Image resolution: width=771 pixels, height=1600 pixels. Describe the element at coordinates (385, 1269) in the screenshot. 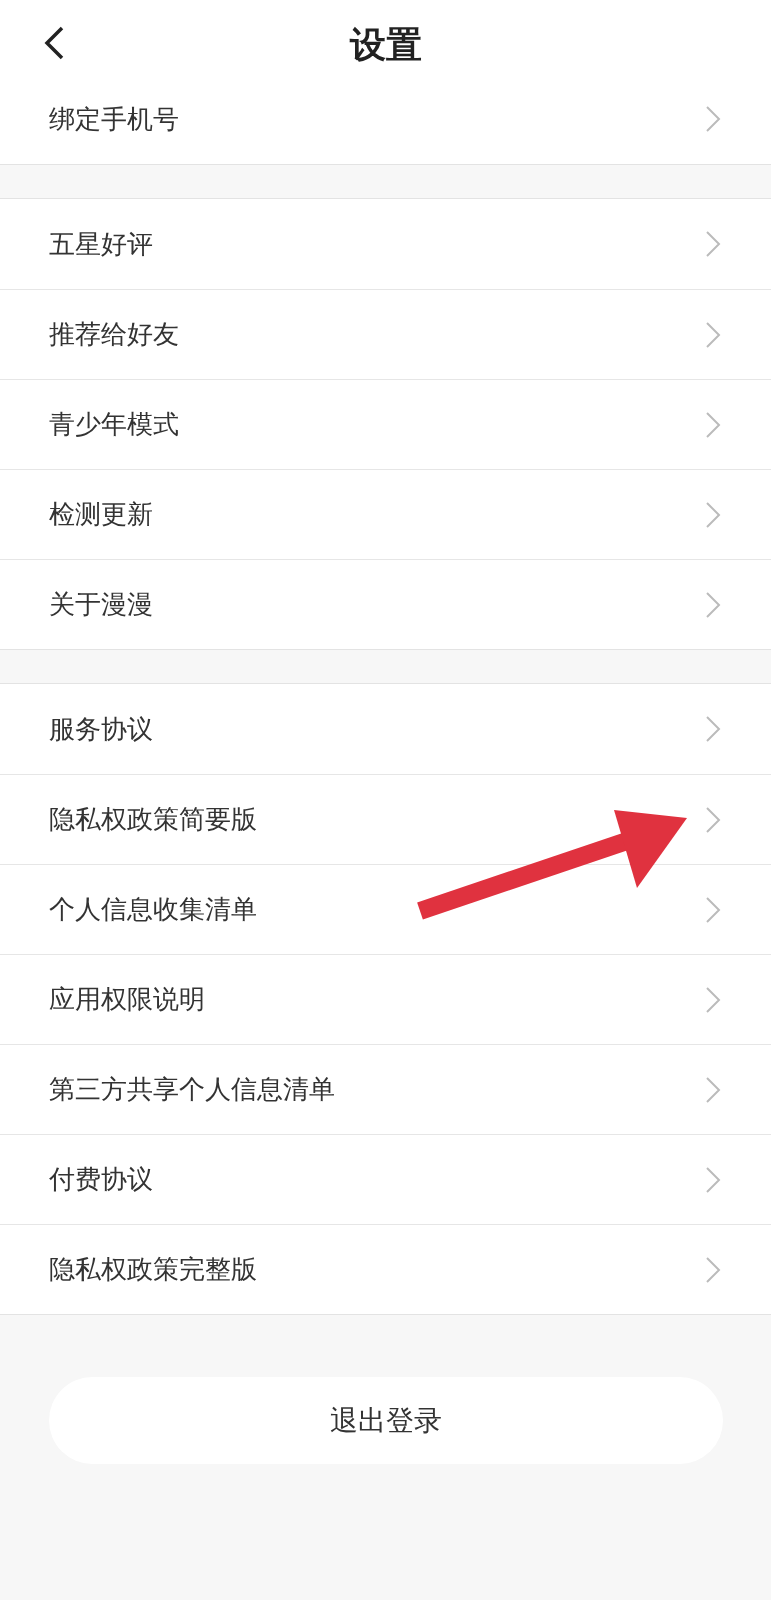

I see `settings-row: 隐私权政策完整版` at that location.